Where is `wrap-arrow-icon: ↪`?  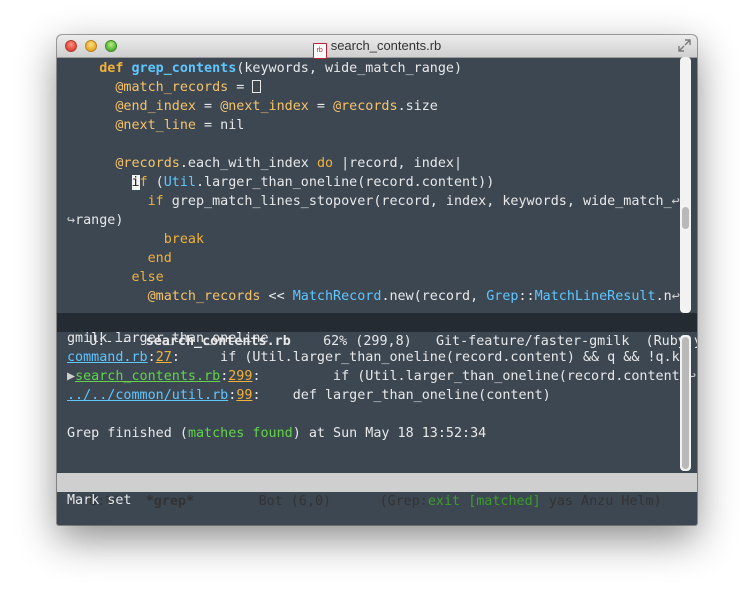 wrap-arrow-icon: ↪ is located at coordinates (71, 220).